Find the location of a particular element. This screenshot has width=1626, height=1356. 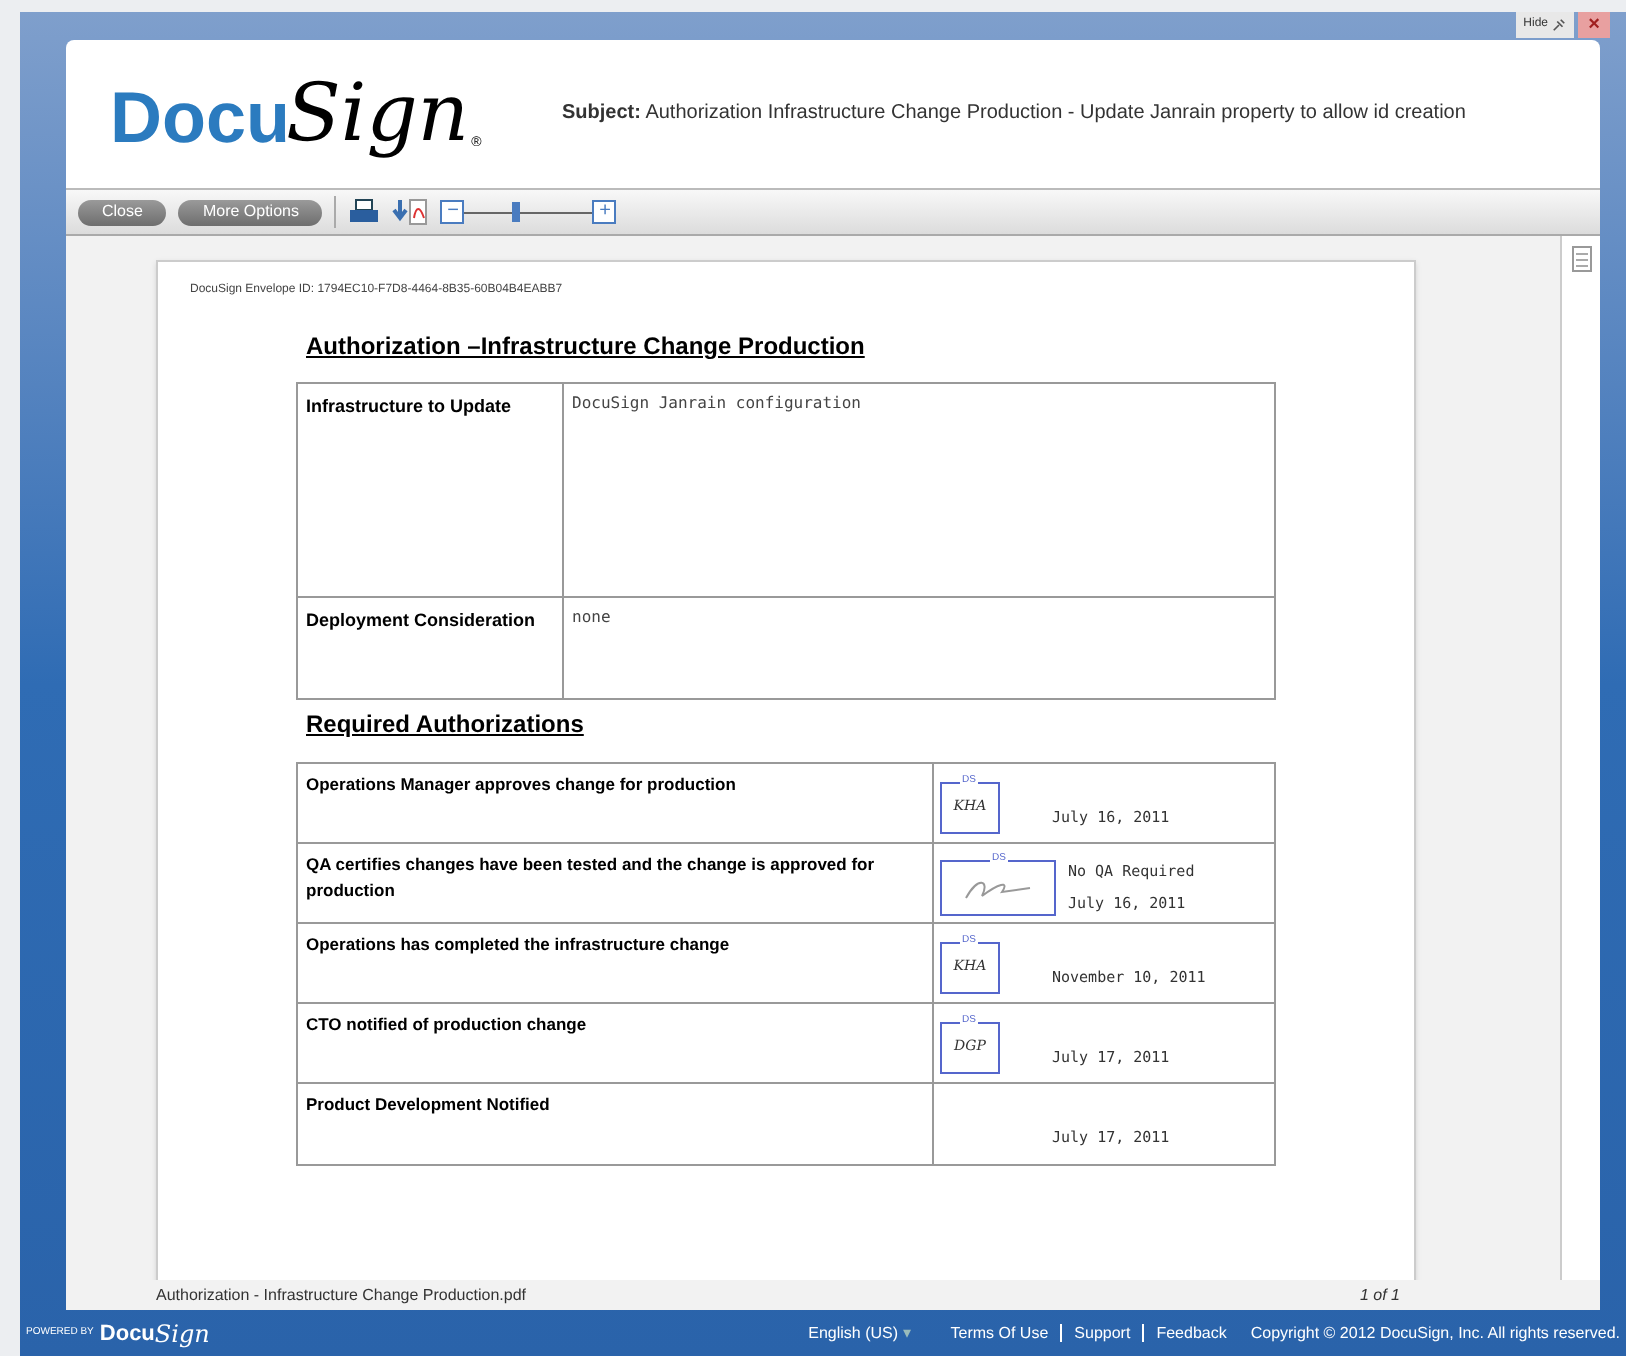

task-text: QA certifies changes have been tested and the change is approved for production is located at coordinates (616, 883).